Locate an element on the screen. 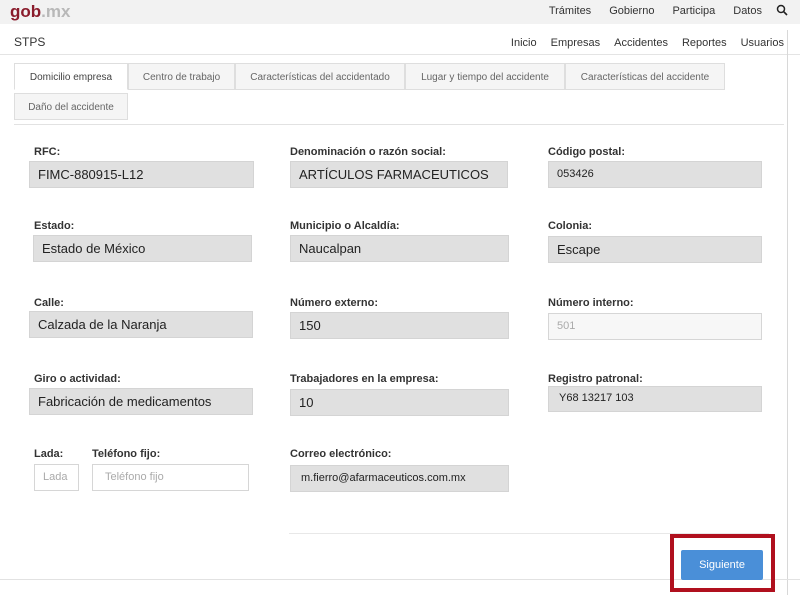 This screenshot has width=800, height=595. estado-label: Estado: is located at coordinates (54, 226).